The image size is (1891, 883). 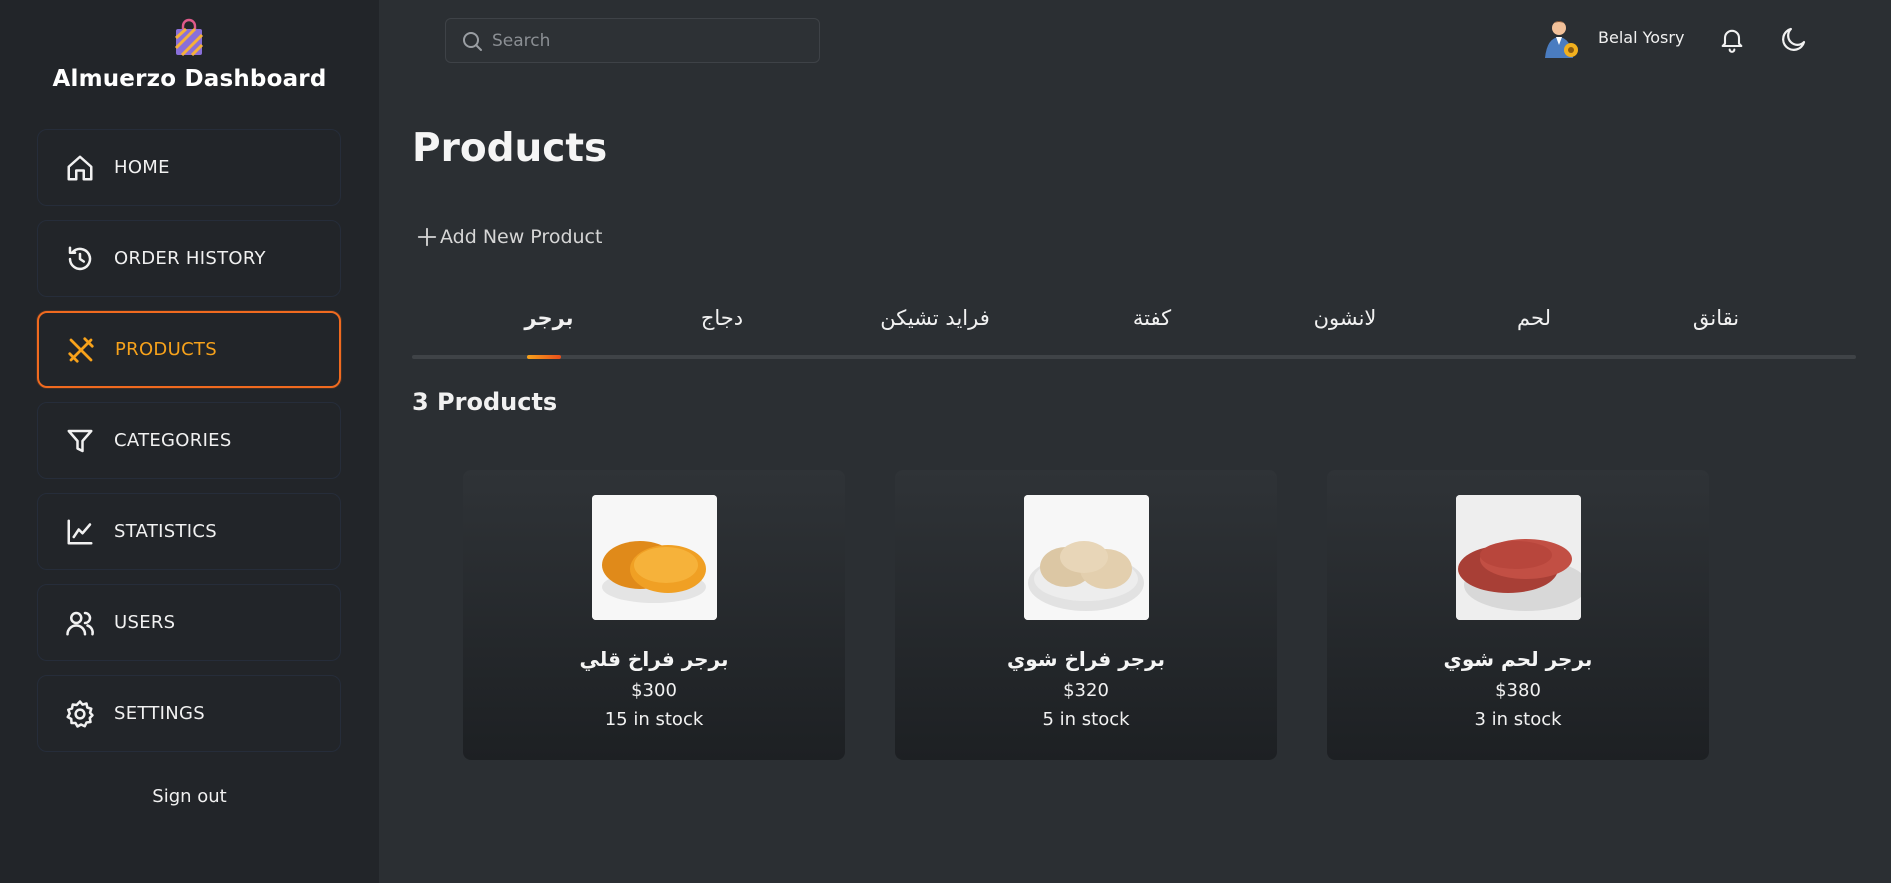 I want to click on product-stock: 3 in stock, so click(x=1518, y=719).